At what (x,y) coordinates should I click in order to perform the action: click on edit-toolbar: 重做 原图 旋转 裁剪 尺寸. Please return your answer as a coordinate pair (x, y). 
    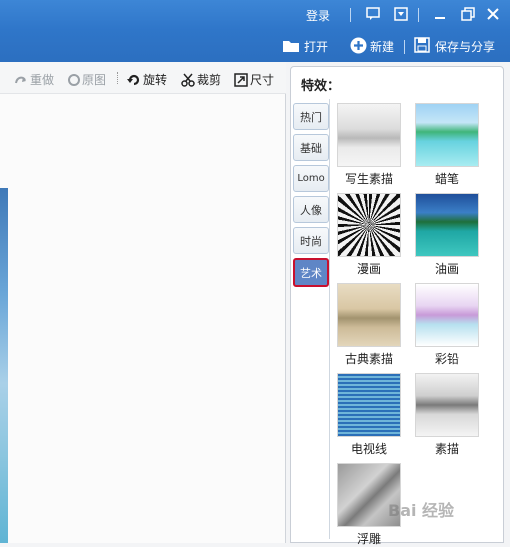
    Looking at the image, I should click on (143, 78).